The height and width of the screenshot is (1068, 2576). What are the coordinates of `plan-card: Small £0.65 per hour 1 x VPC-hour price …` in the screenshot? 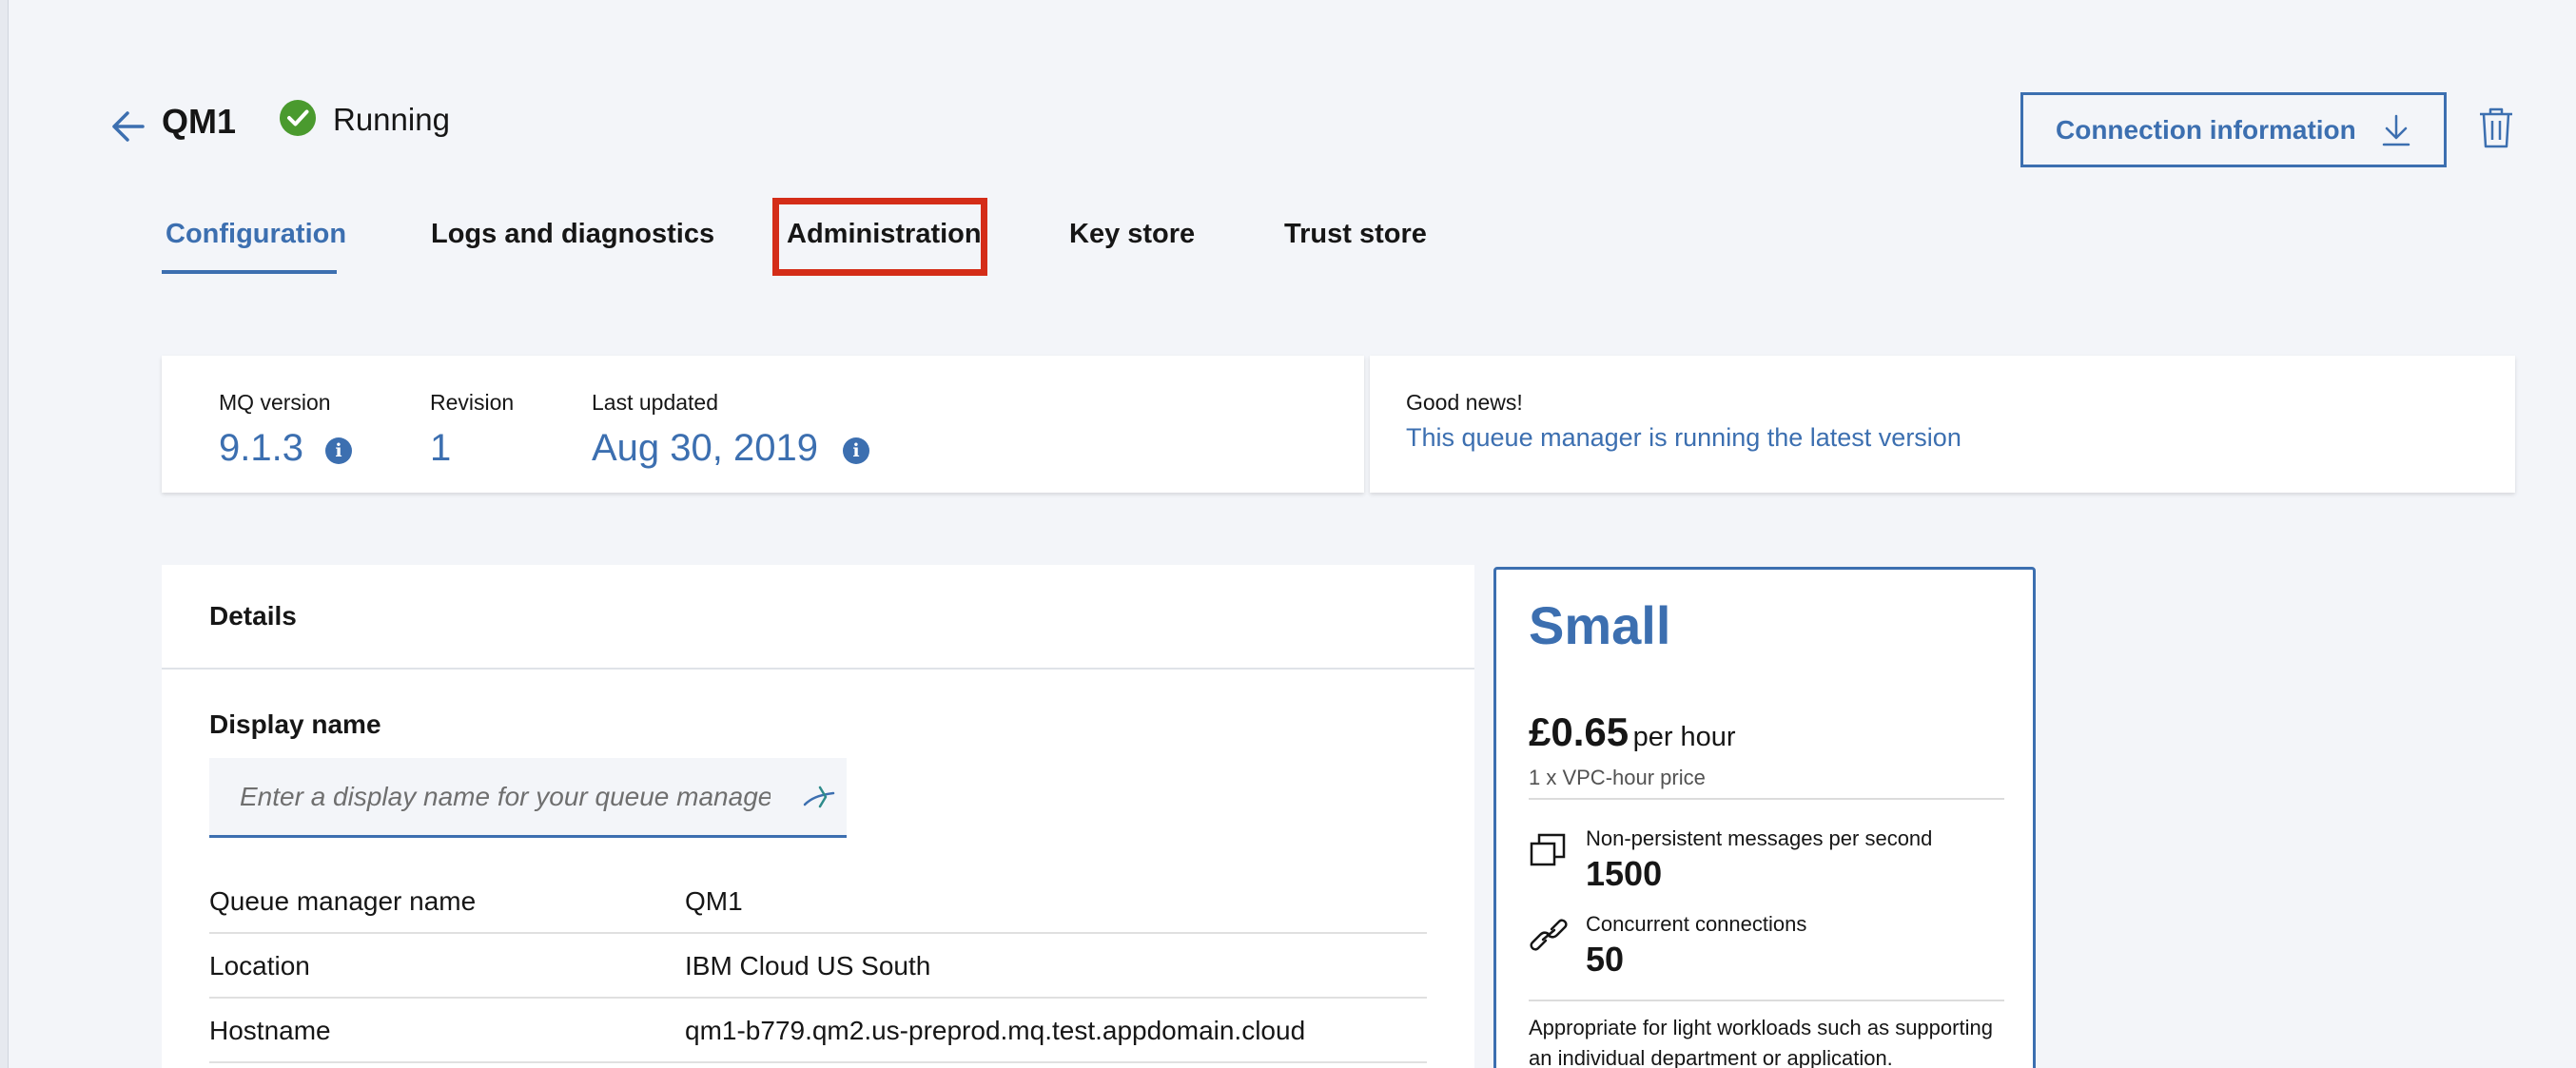 It's located at (1765, 817).